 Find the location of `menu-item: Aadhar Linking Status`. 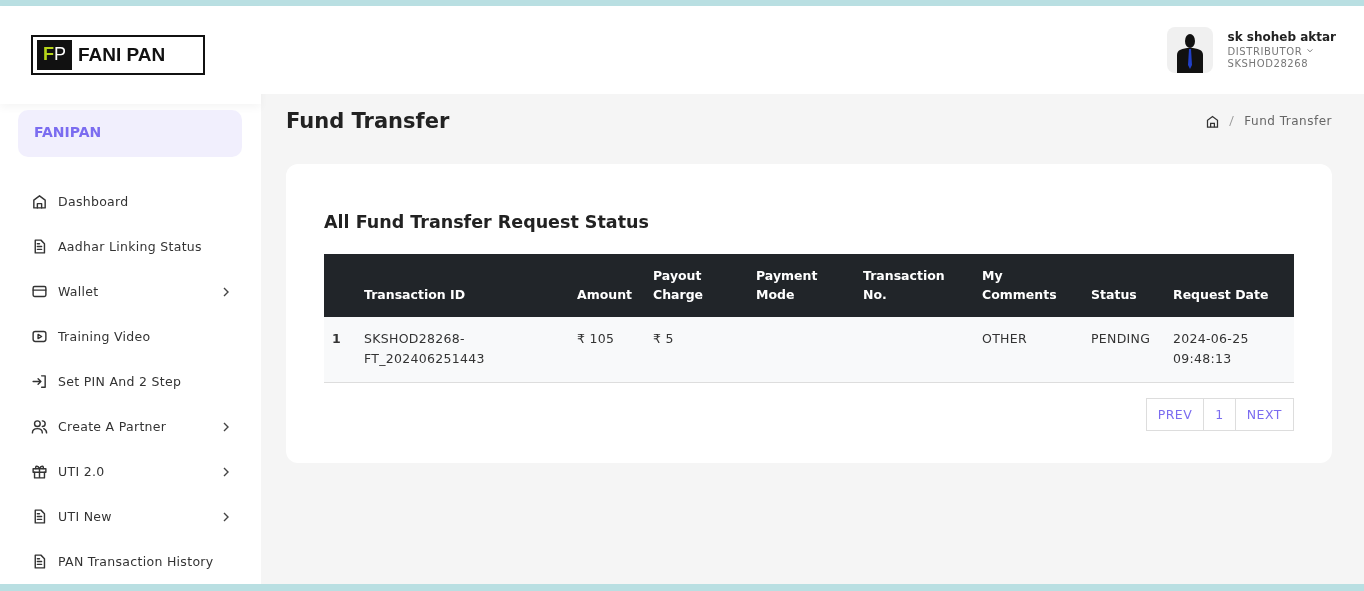

menu-item: Aadhar Linking Status is located at coordinates (130, 246).